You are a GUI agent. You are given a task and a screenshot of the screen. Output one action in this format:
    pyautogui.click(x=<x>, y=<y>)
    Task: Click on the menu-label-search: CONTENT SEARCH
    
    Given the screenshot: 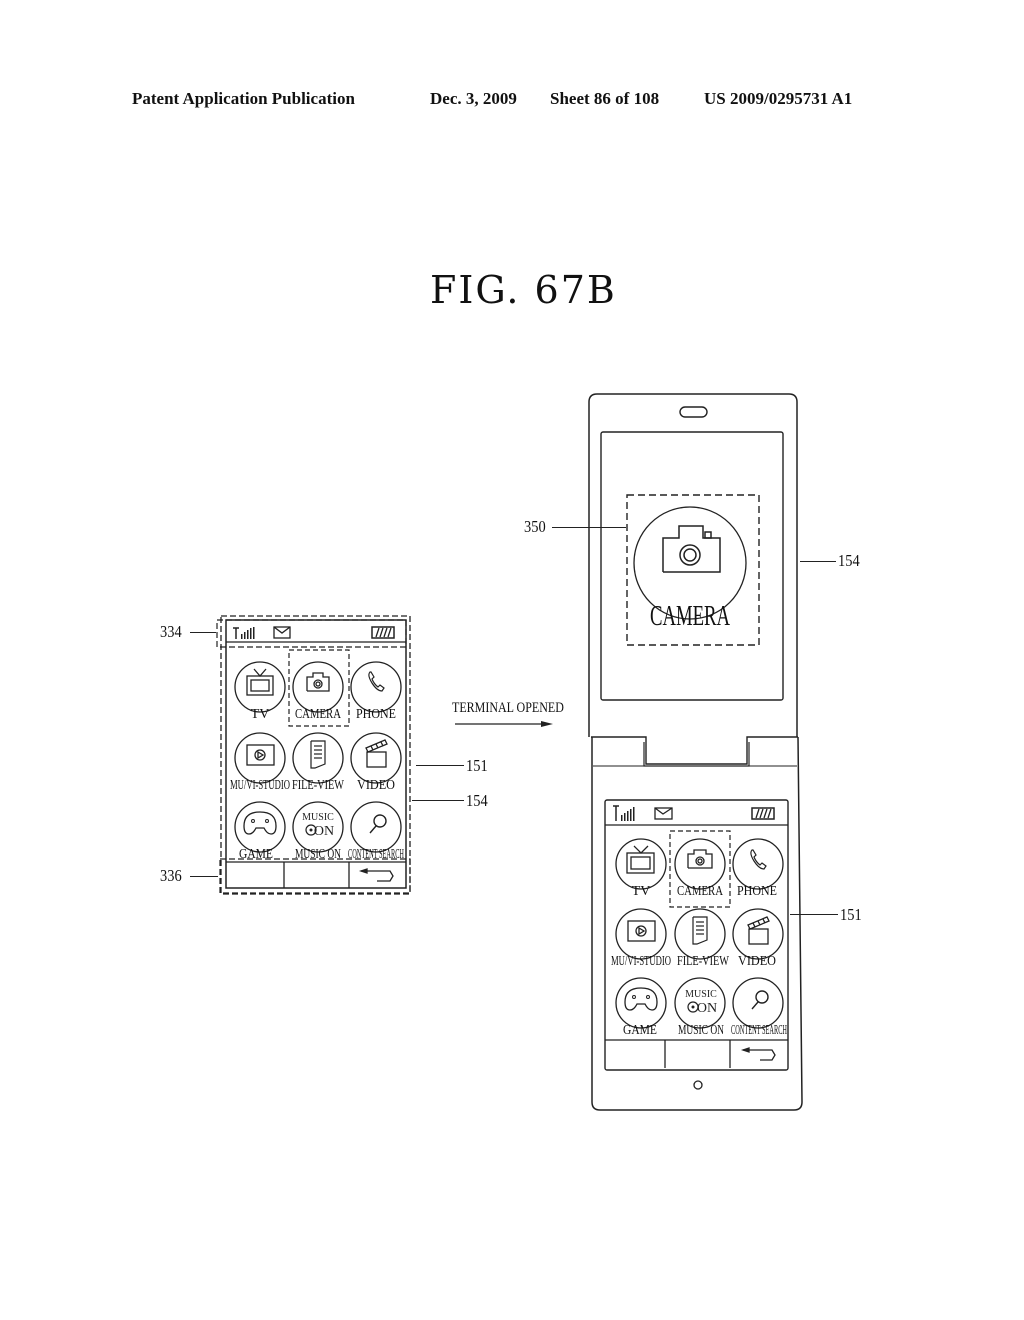 What is the action you would take?
    pyautogui.click(x=759, y=1030)
    